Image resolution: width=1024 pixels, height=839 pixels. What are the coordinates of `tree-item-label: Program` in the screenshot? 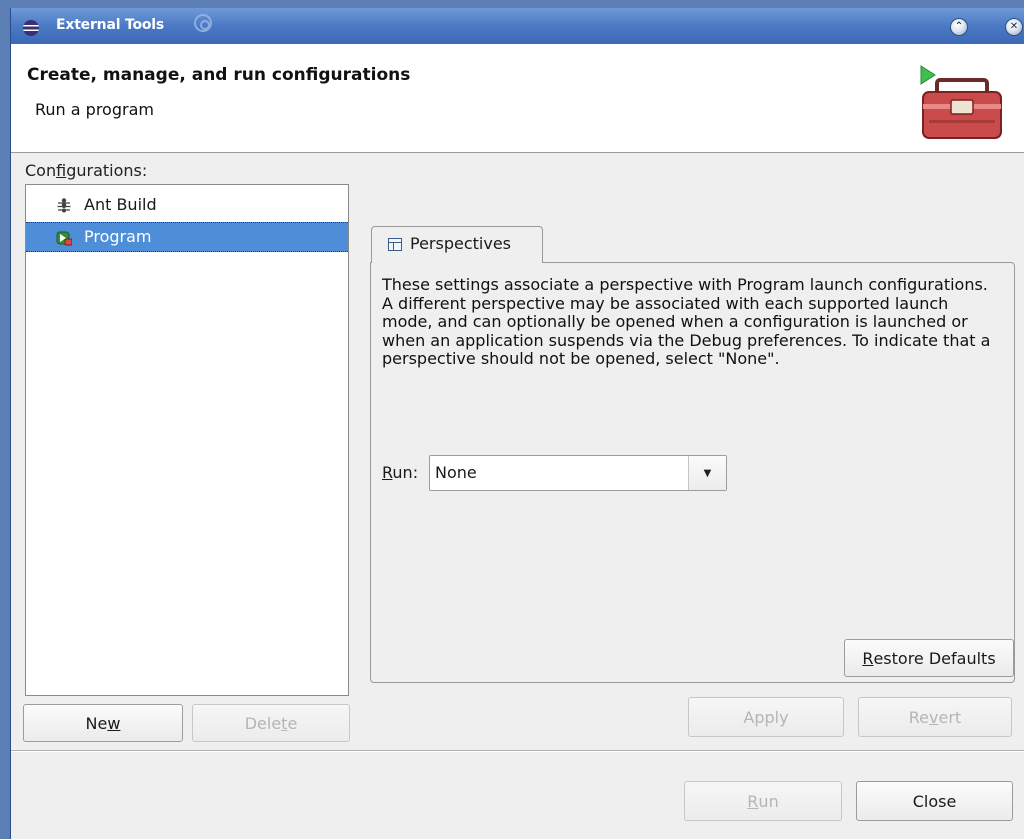 It's located at (118, 236).